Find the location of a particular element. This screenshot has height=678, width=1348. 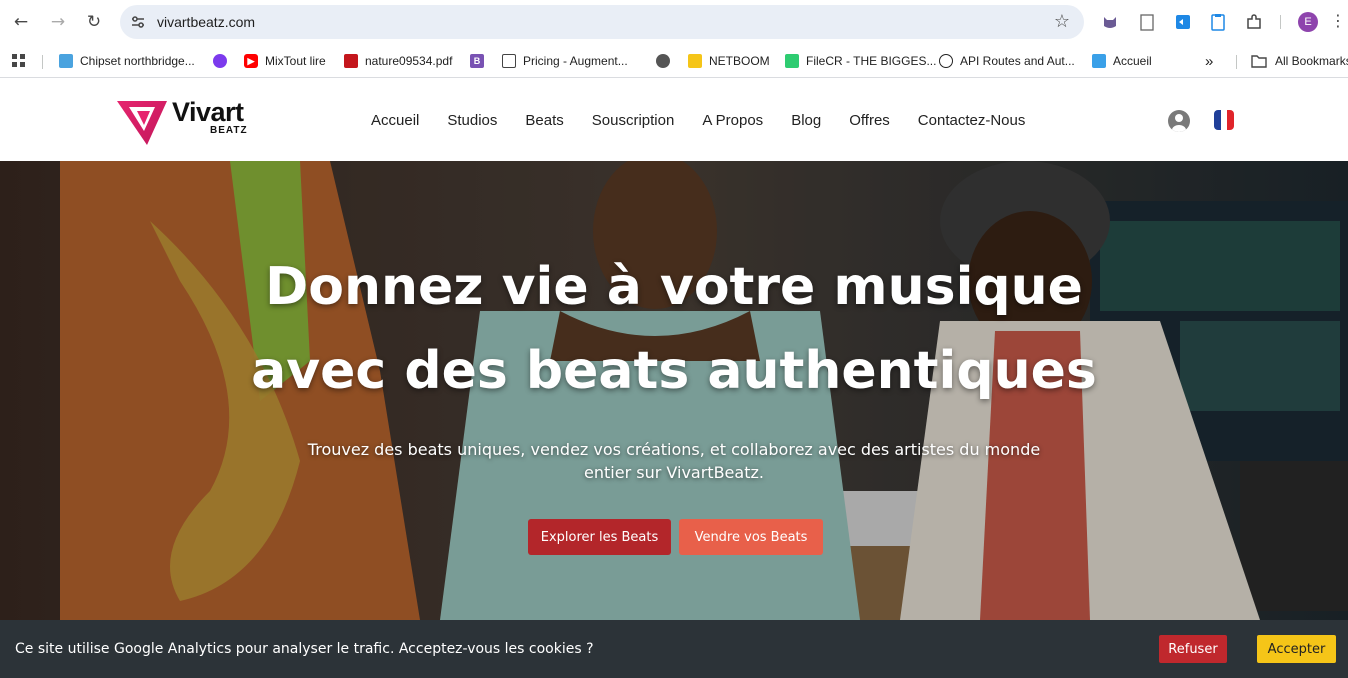

bootstrap-icon: B is located at coordinates (477, 61).